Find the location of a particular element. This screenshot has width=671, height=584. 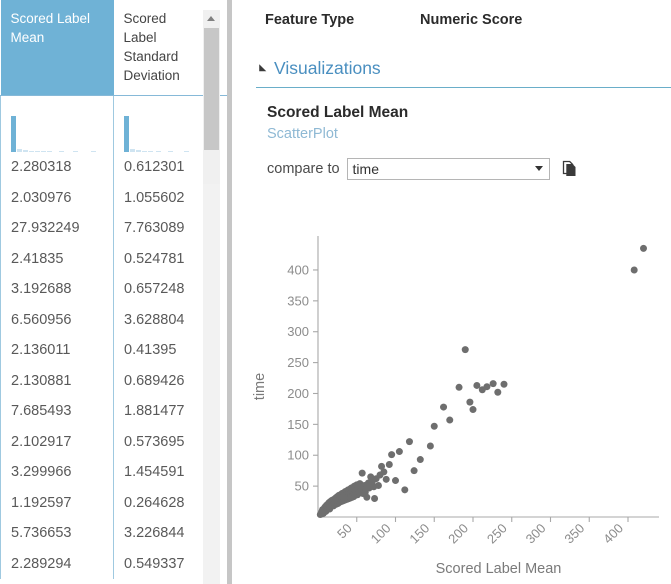

cell-scored-label-mean: 2.136011 is located at coordinates (57, 350).